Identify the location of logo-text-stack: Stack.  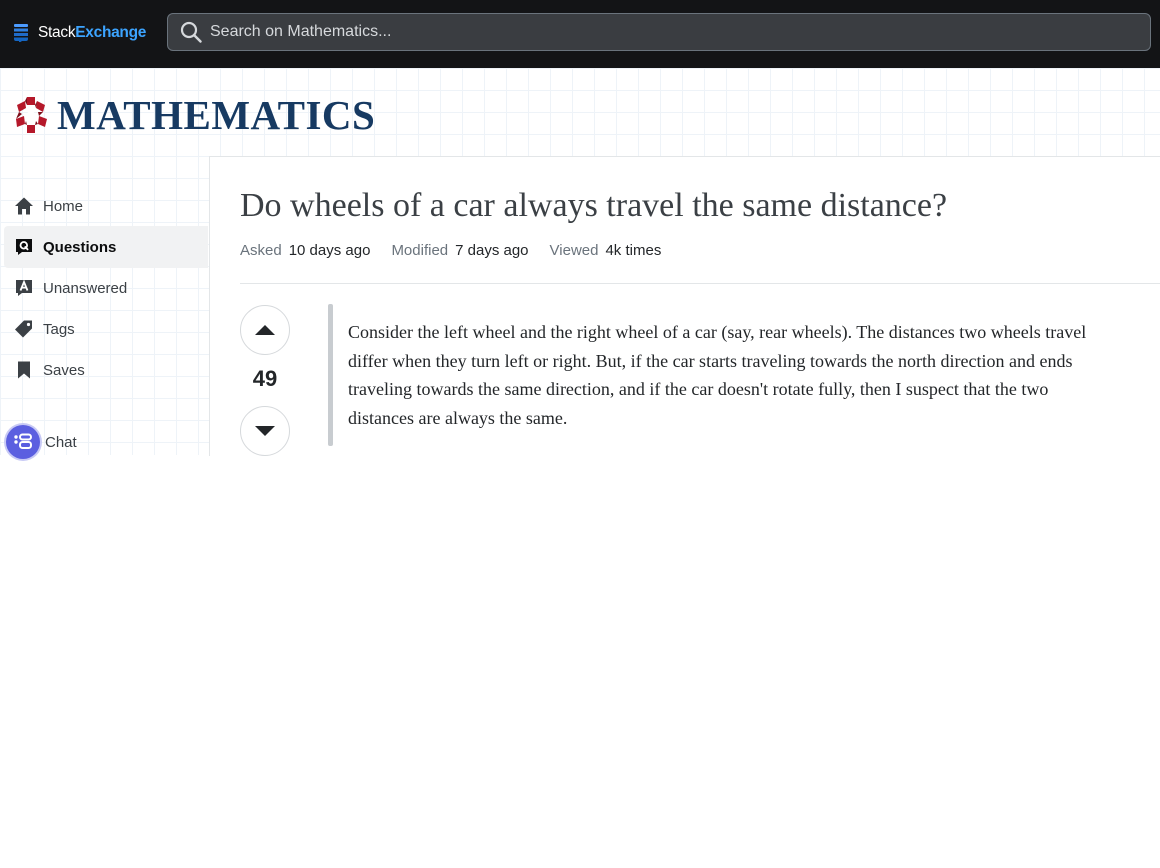
(57, 32).